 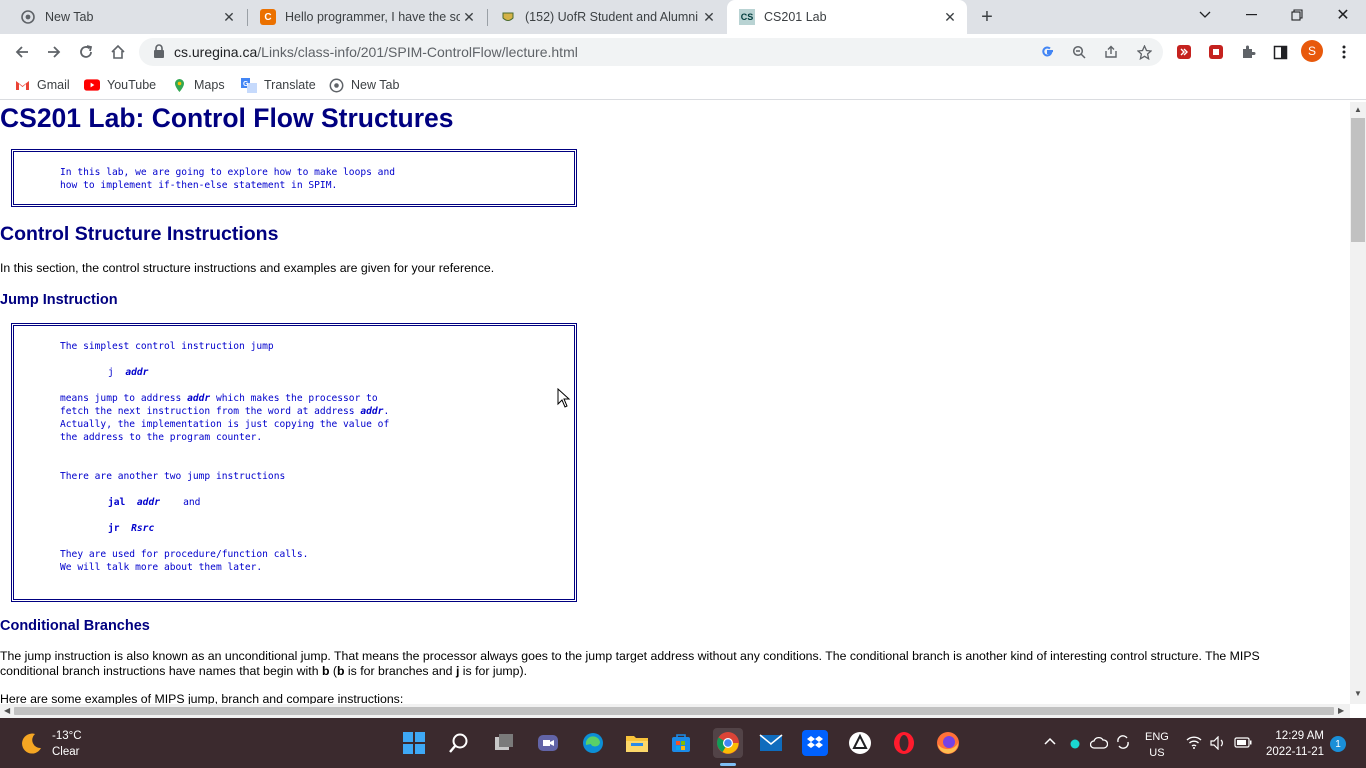 I want to click on microsoft-store-icon, so click(x=681, y=743).